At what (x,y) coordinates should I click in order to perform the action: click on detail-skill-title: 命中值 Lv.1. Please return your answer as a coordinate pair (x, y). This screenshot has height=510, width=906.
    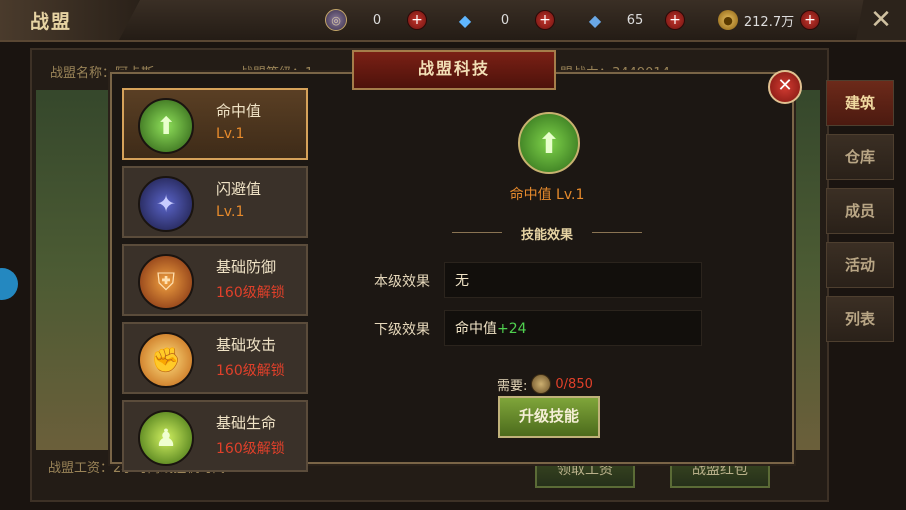
    Looking at the image, I should click on (547, 194).